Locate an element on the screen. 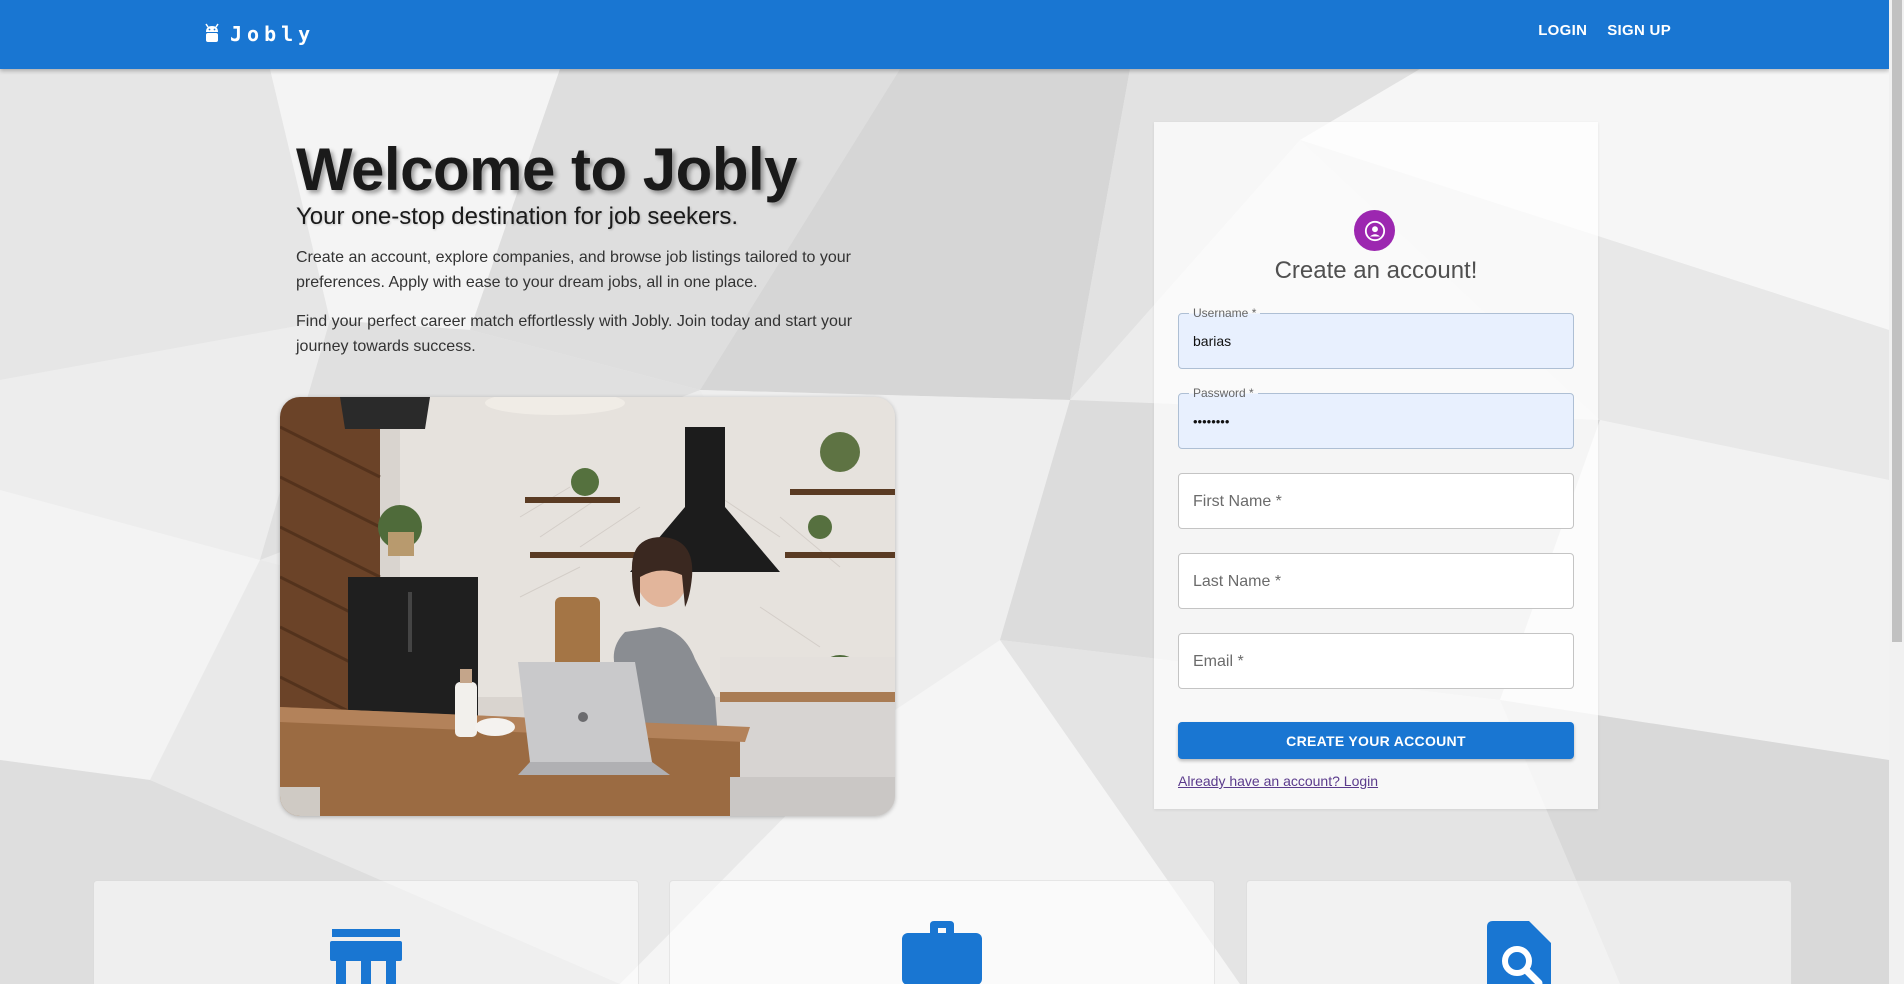 Image resolution: width=1904 pixels, height=984 pixels. signup-title: Create an account! is located at coordinates (1376, 270).